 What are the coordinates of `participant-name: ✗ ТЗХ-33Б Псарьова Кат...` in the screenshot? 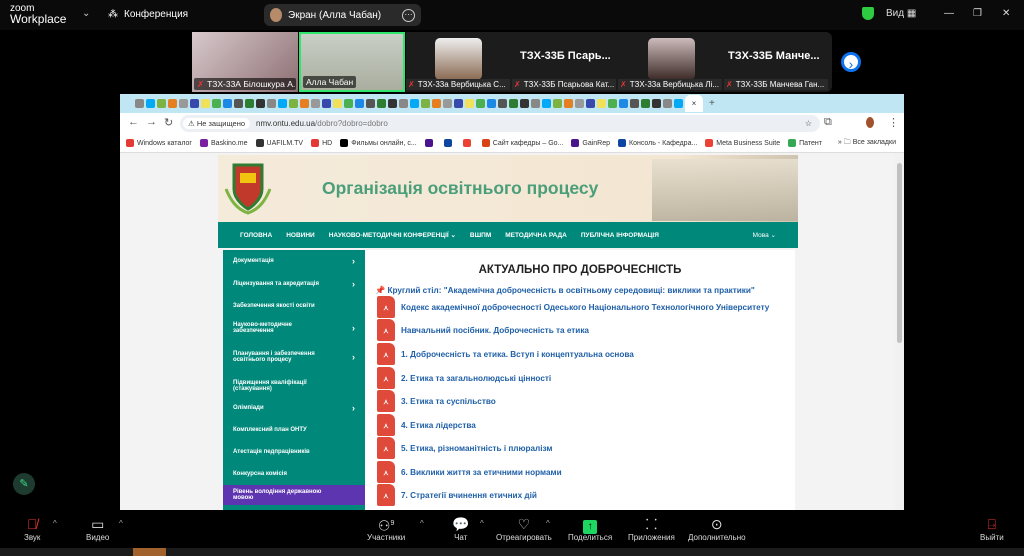 It's located at (564, 84).